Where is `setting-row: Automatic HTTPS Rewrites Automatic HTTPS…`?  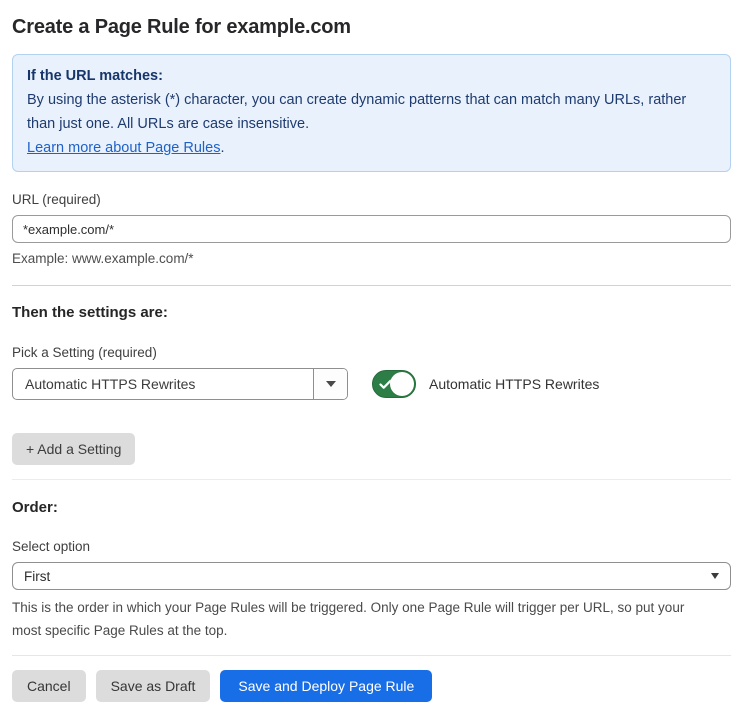 setting-row: Automatic HTTPS Rewrites Automatic HTTPS… is located at coordinates (371, 384).